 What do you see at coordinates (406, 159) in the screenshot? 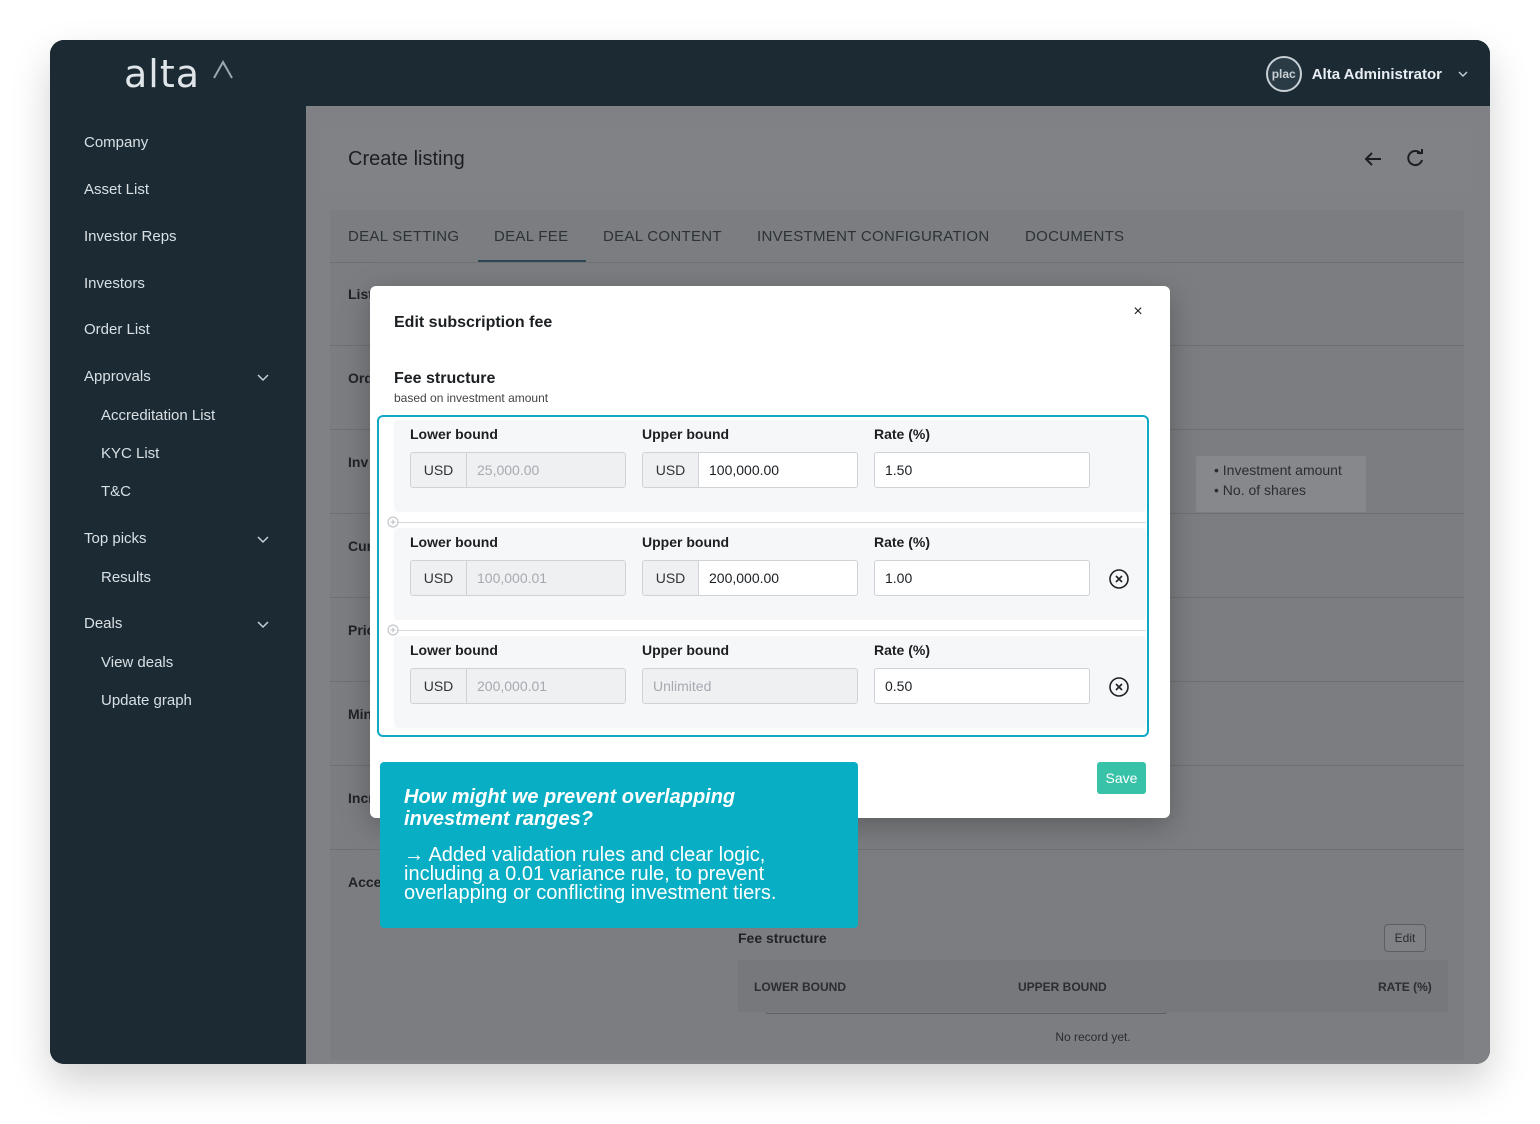
I see `page-title: Create listing` at bounding box center [406, 159].